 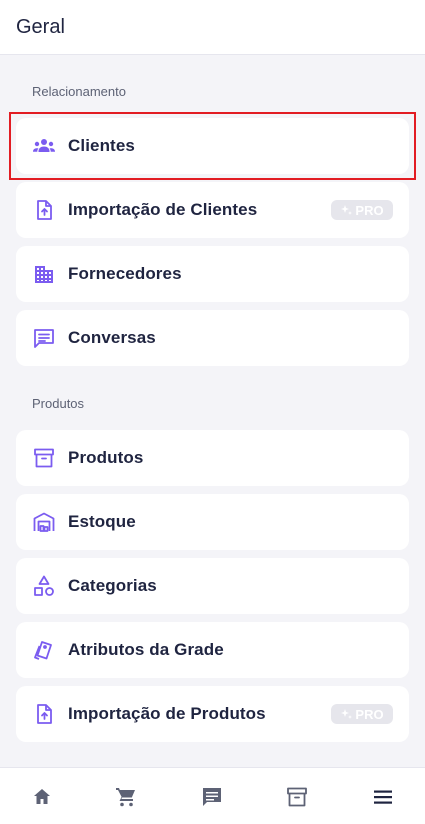 I want to click on cart-icon, so click(x=126, y=797).